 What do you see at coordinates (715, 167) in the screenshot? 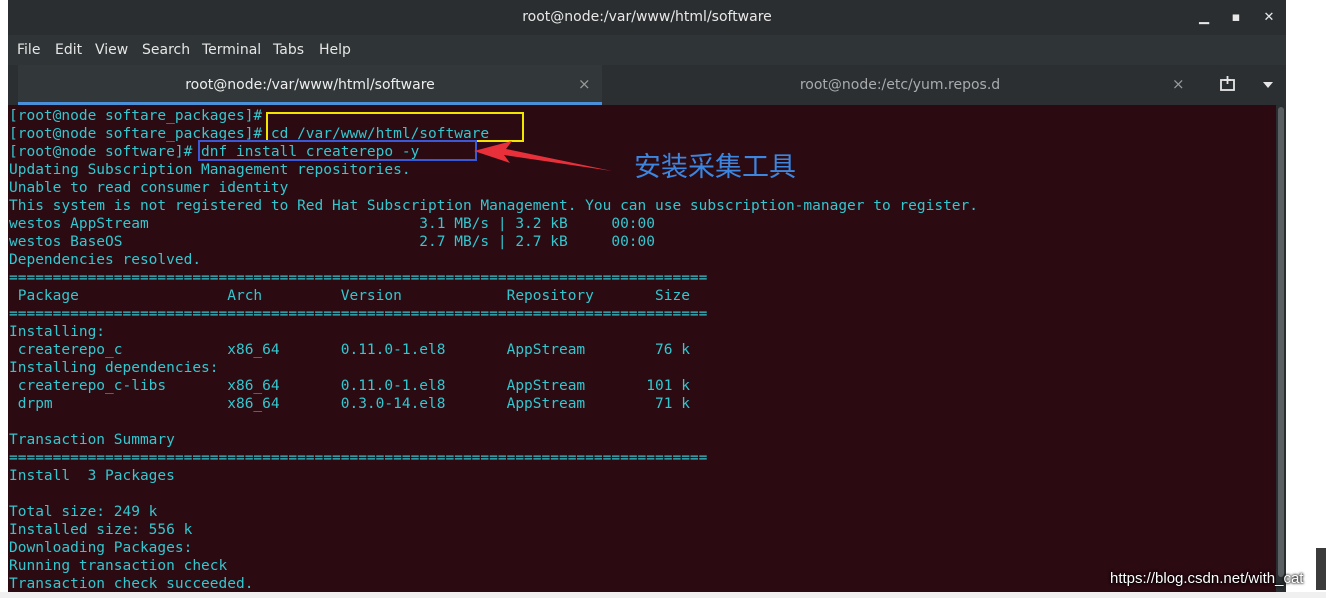
I see `annotation-label: 安装采集工具` at bounding box center [715, 167].